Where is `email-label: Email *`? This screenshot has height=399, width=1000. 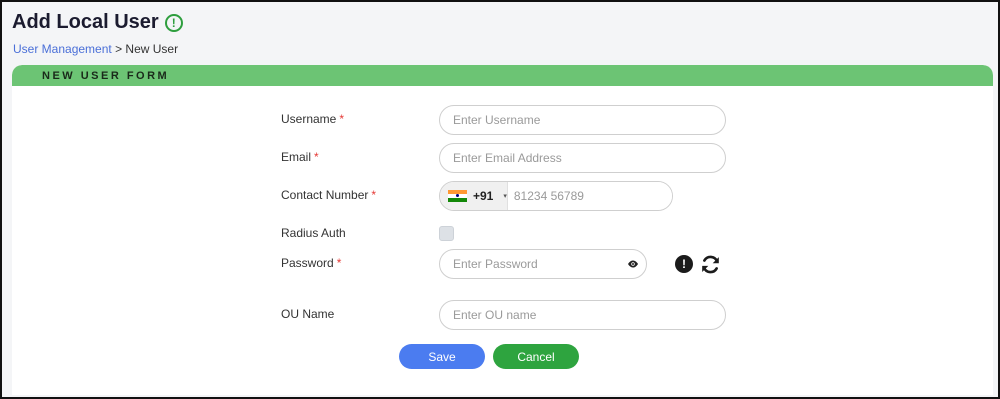
email-label: Email * is located at coordinates (300, 157).